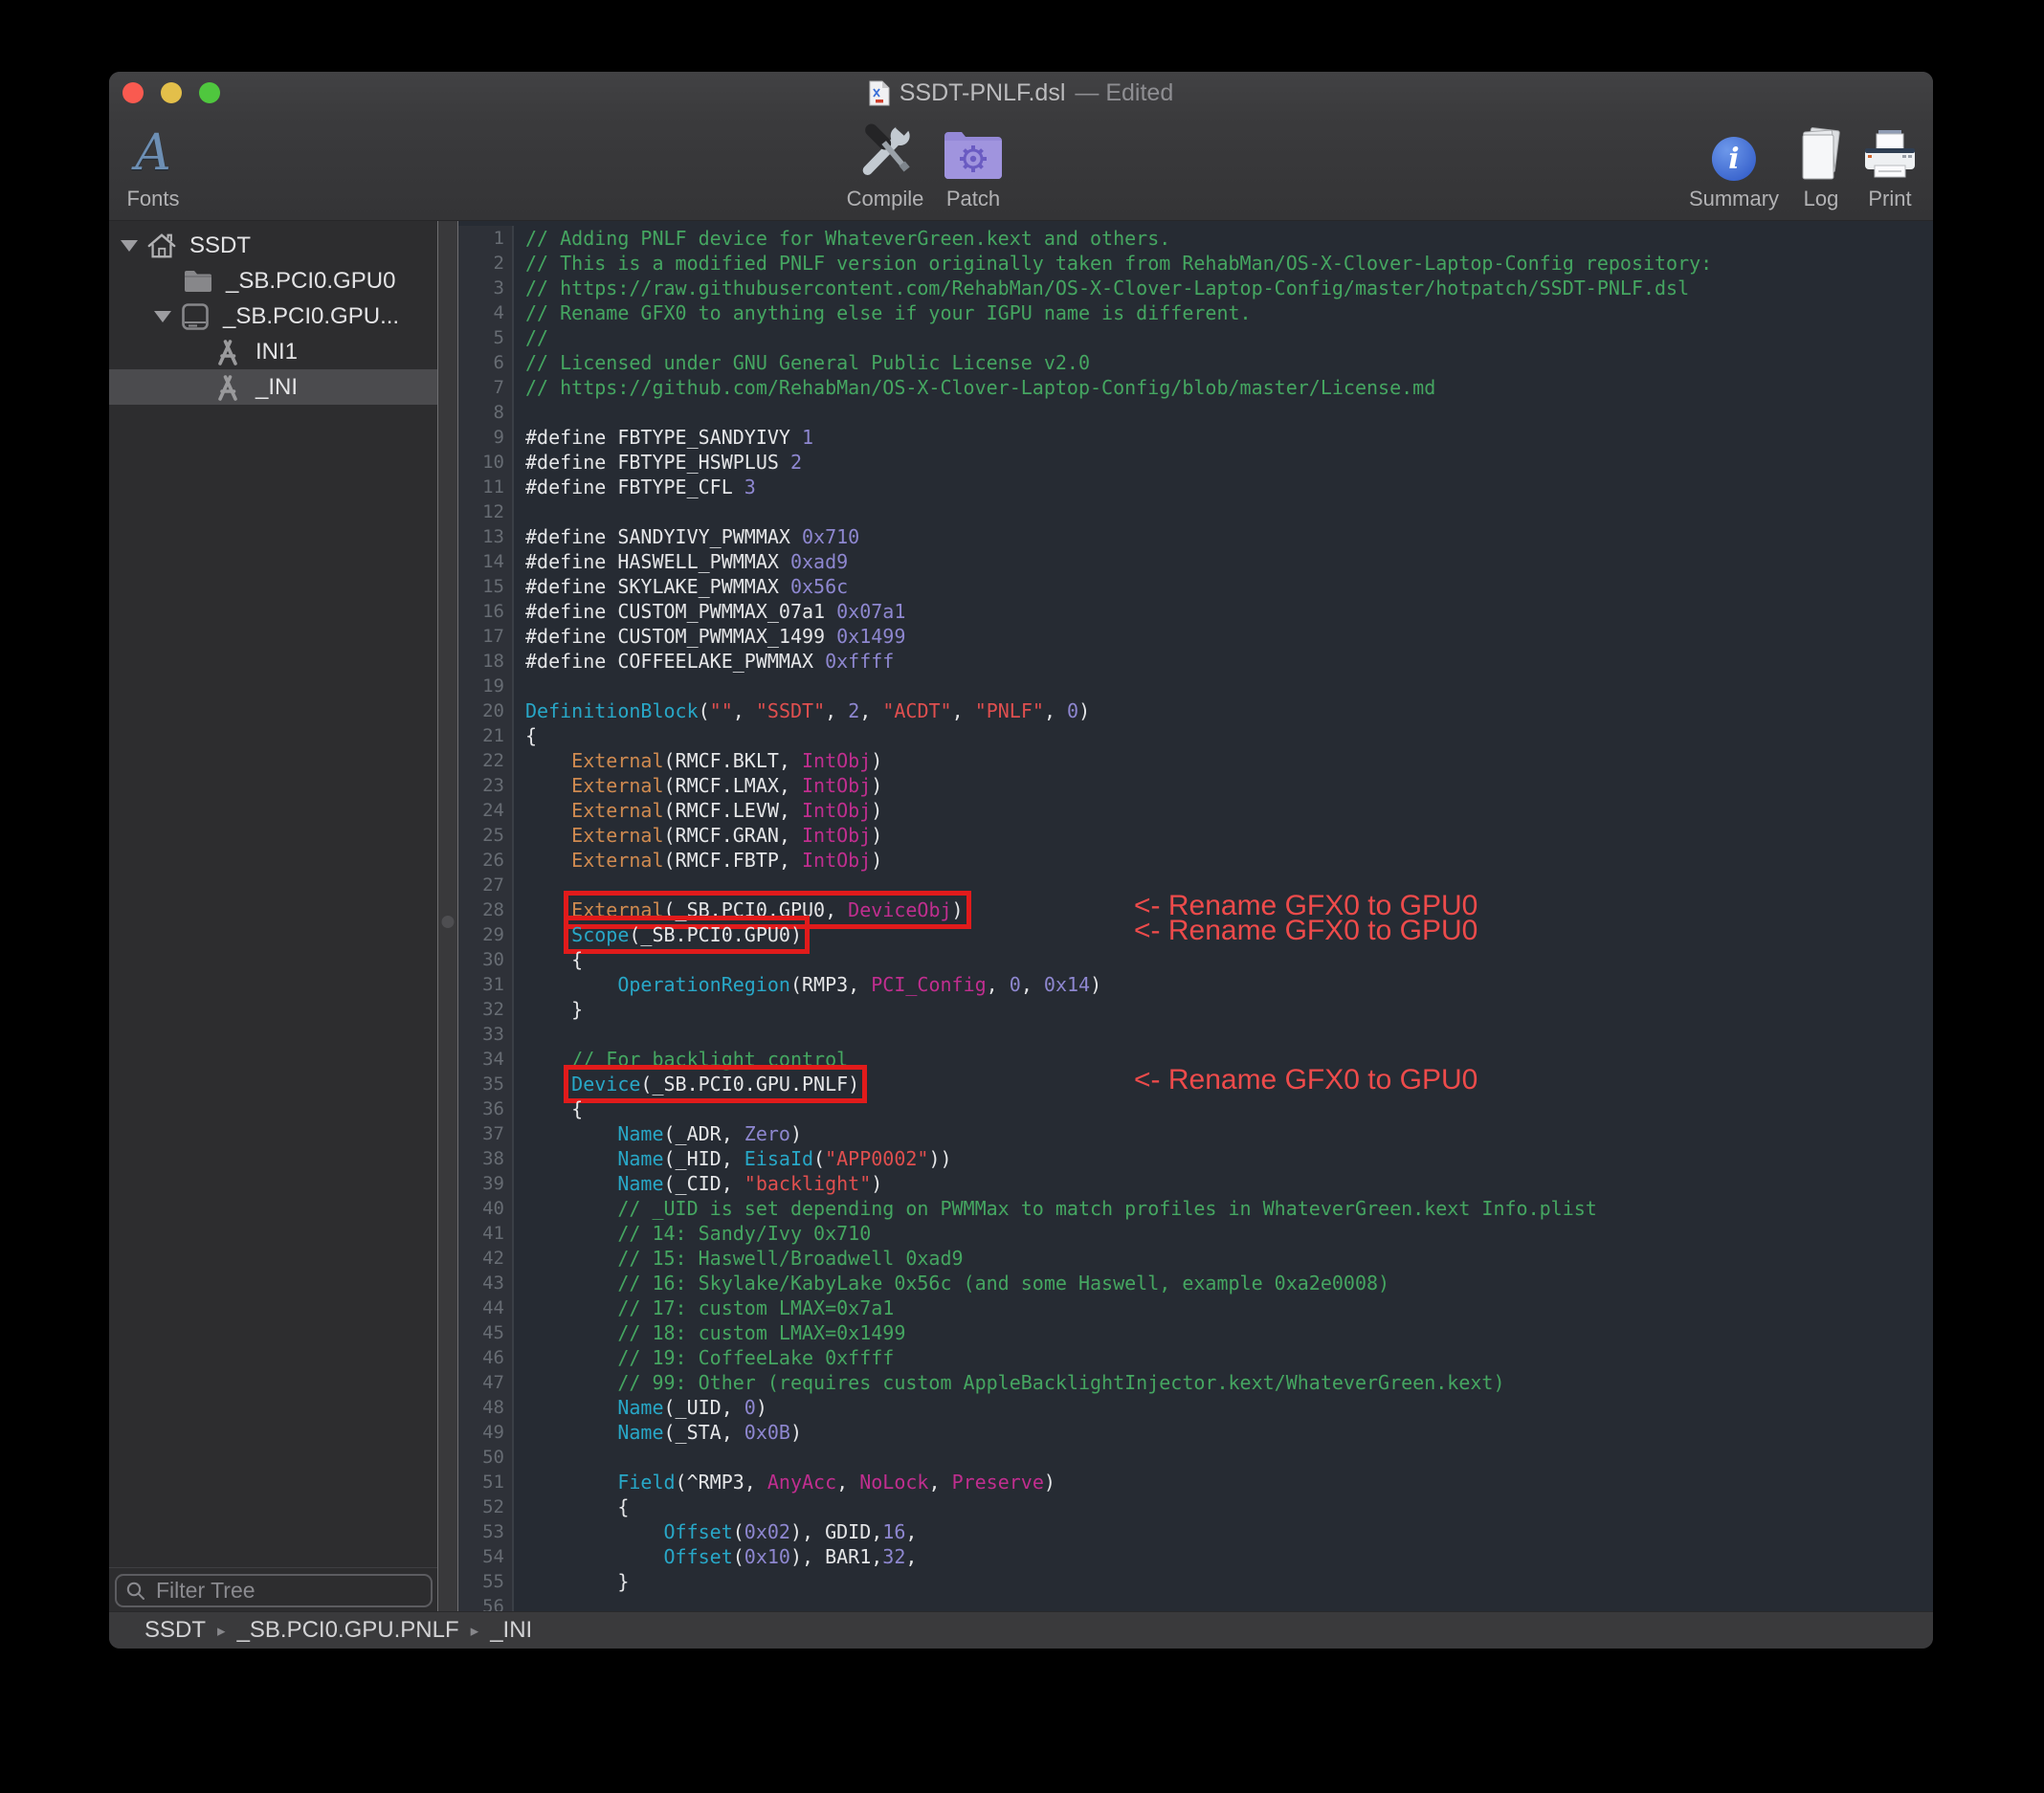 This screenshot has width=2044, height=1793. What do you see at coordinates (1195, 1357) in the screenshot?
I see `code-line: 46 // 19: CoffeeLake 0xffff` at bounding box center [1195, 1357].